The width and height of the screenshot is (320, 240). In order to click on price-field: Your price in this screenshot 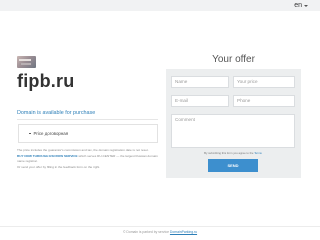, I will do `click(264, 82)`.